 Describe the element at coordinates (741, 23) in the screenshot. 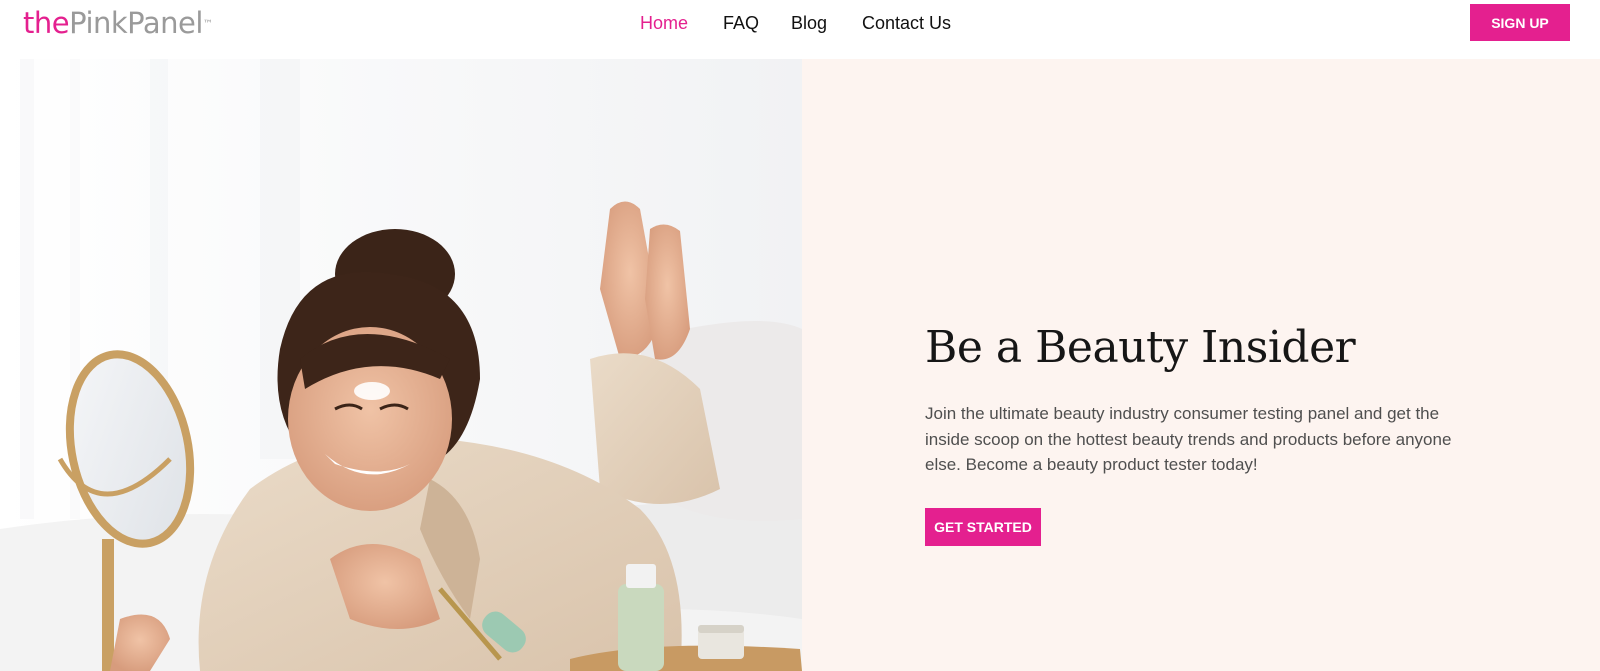

I see `nav-link-faq: FAQ` at that location.